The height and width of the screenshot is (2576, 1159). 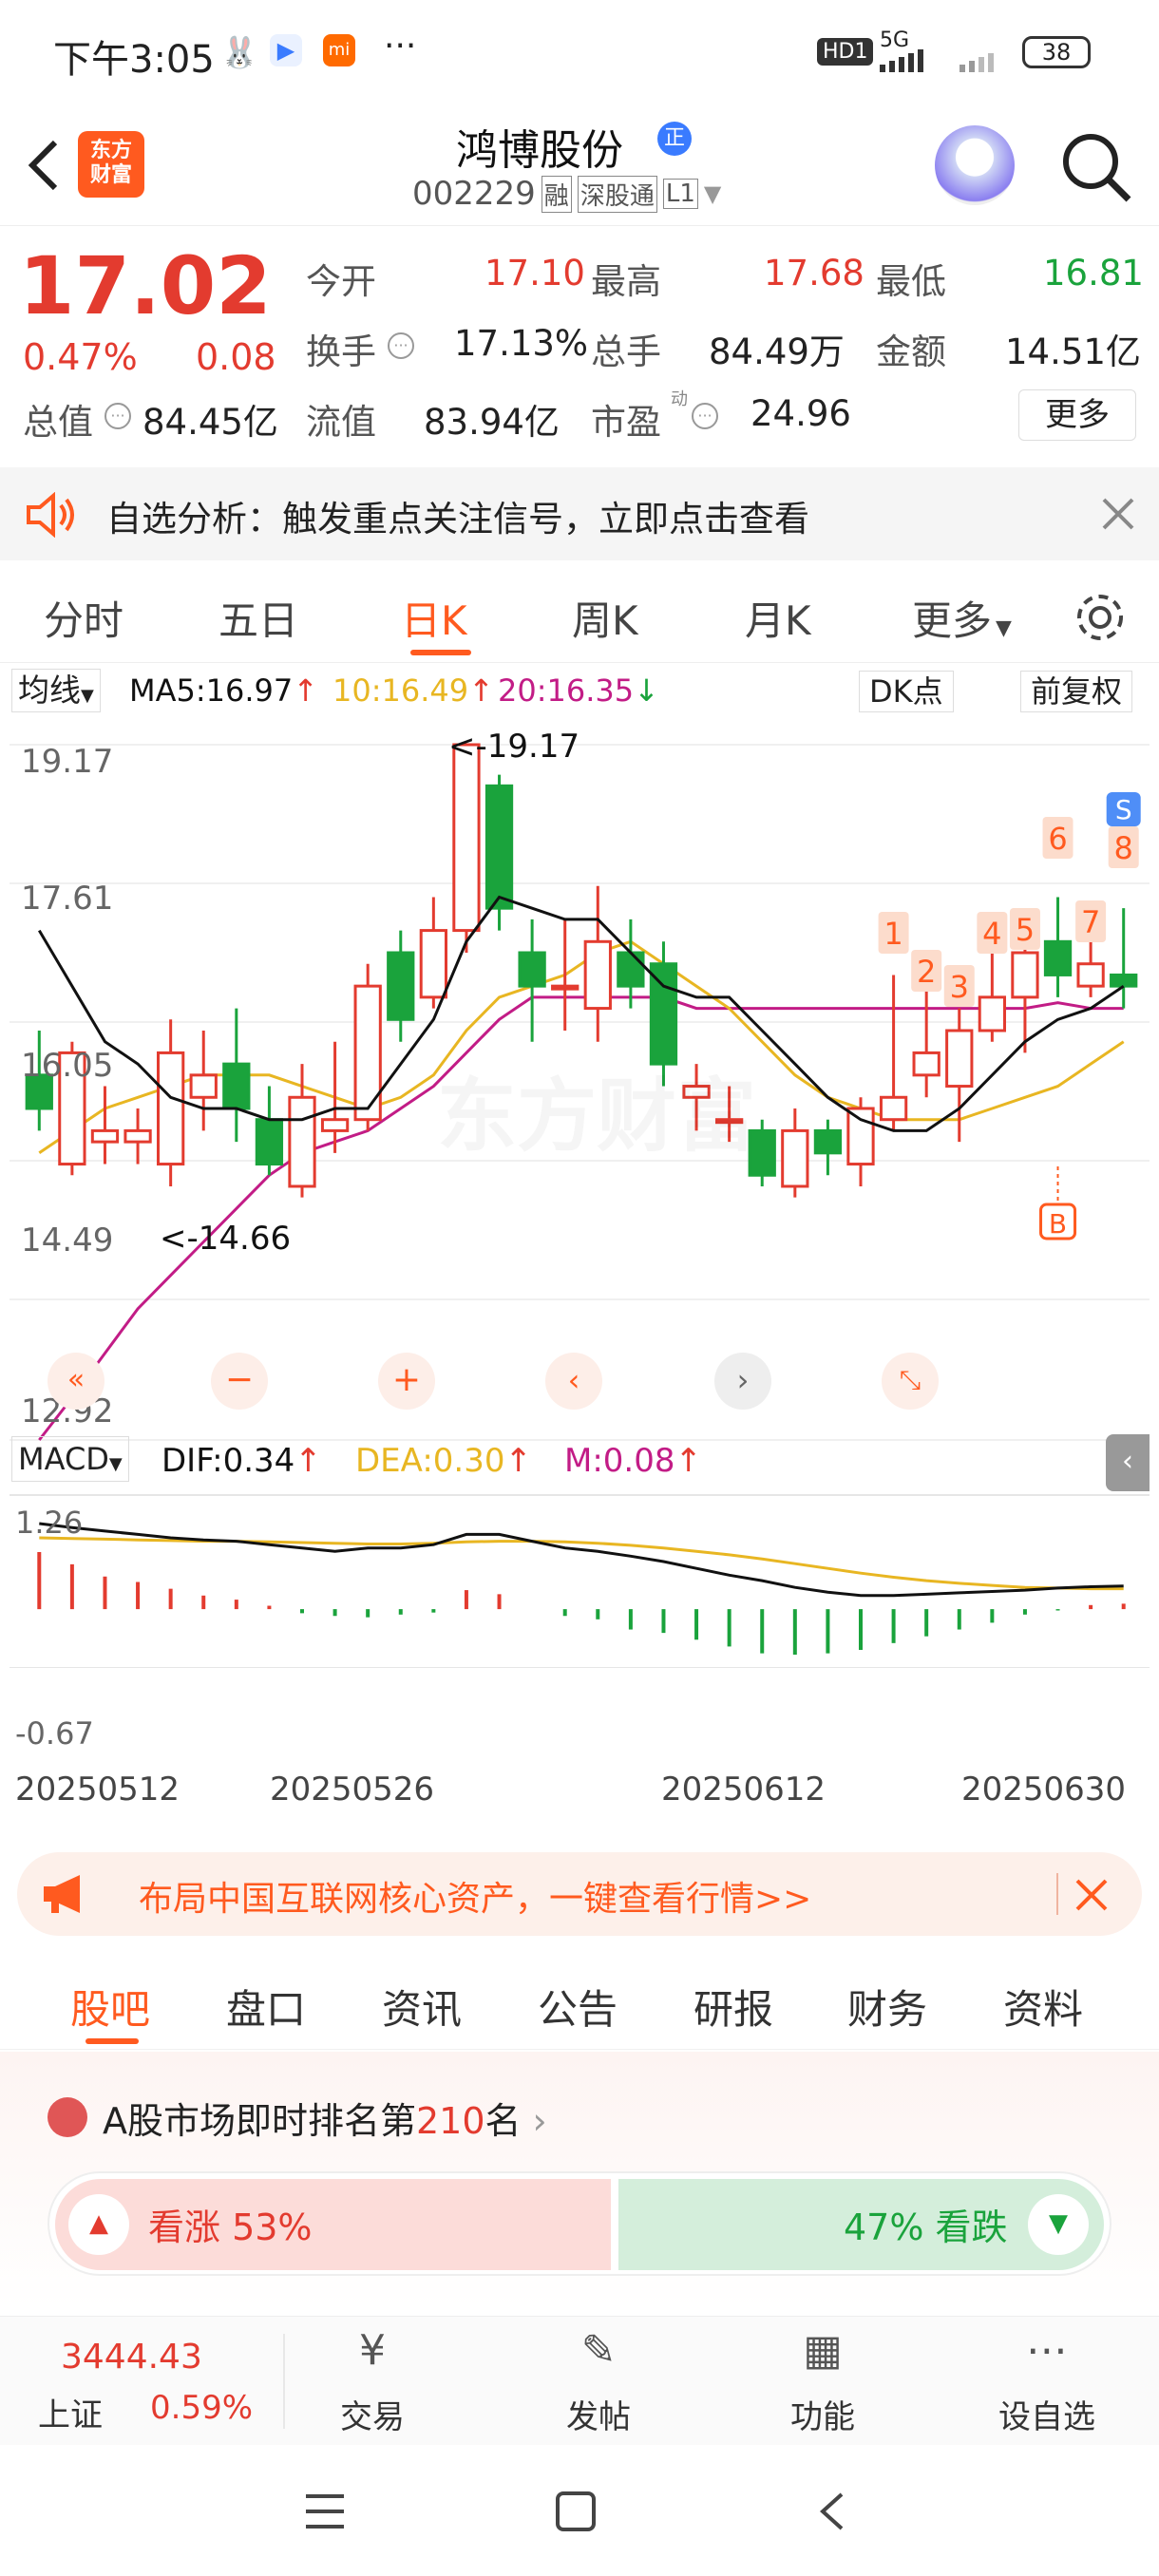 I want to click on rank-text: A股市场即时排名第210名 ›, so click(x=325, y=2118).